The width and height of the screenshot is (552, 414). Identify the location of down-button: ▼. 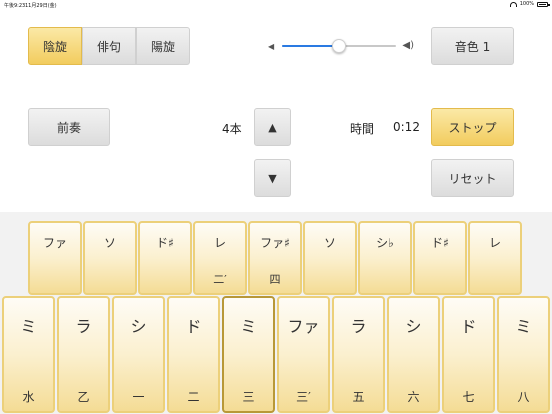
(272, 178).